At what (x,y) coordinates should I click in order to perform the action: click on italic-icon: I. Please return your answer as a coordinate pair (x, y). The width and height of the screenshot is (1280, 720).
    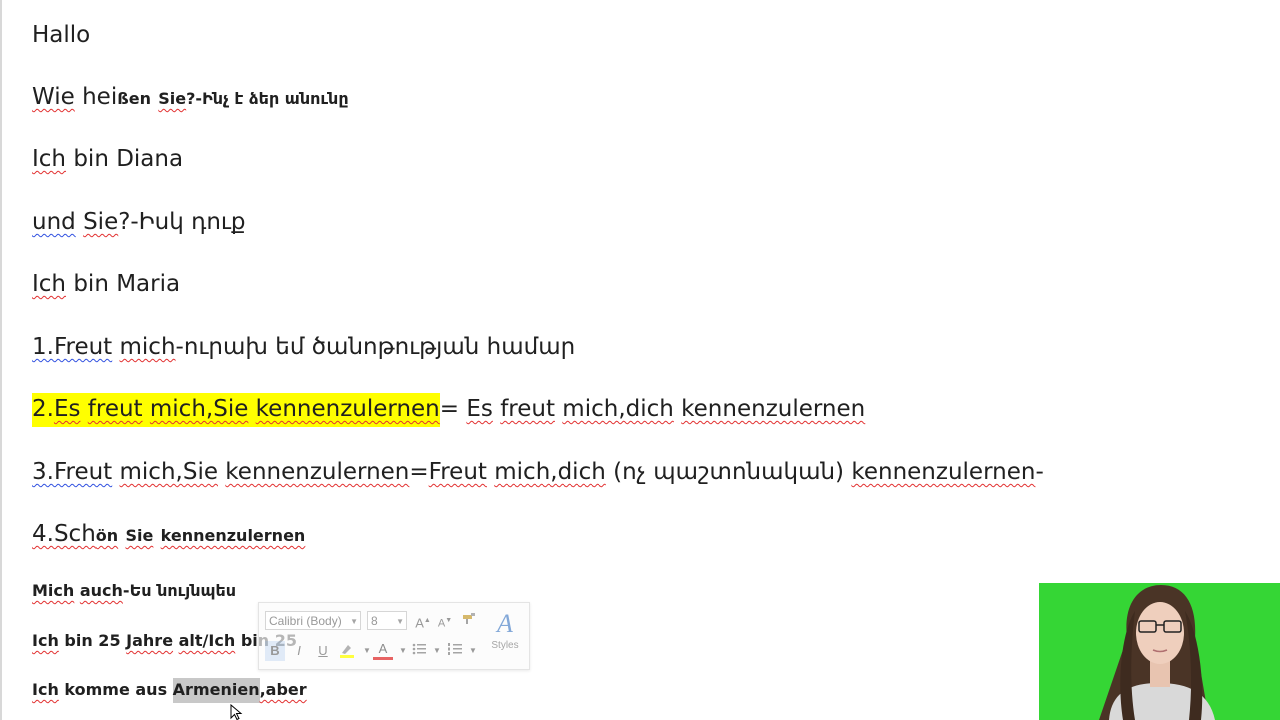
    Looking at the image, I should click on (299, 650).